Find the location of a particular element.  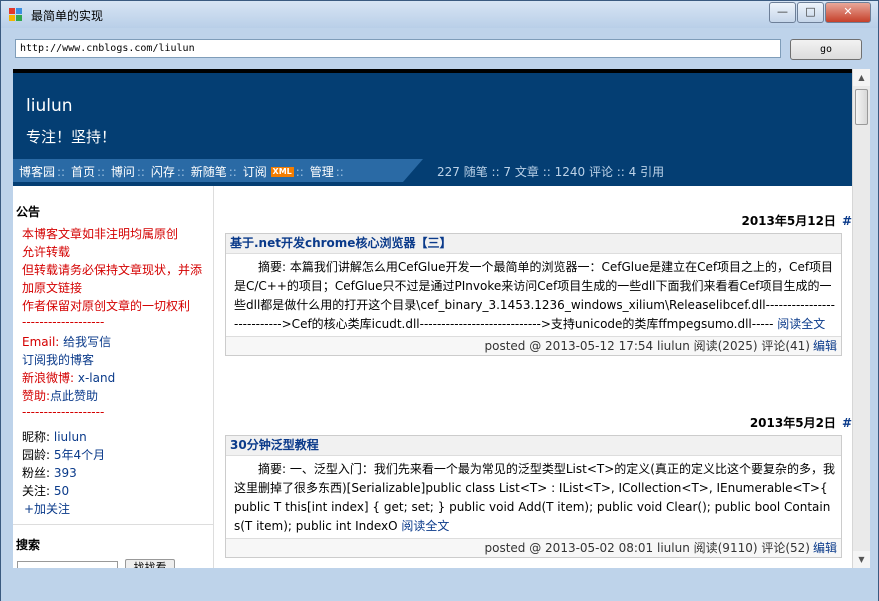

post-date-header: 2013年5月12日 # is located at coordinates (796, 220).